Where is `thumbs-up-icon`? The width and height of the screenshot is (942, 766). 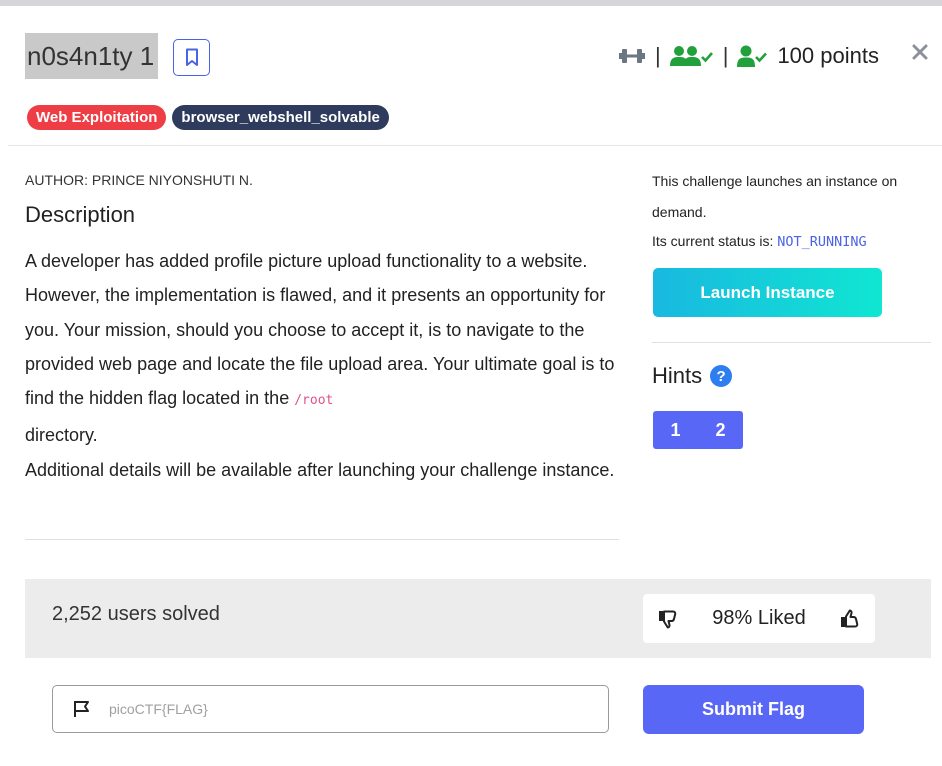 thumbs-up-icon is located at coordinates (850, 619).